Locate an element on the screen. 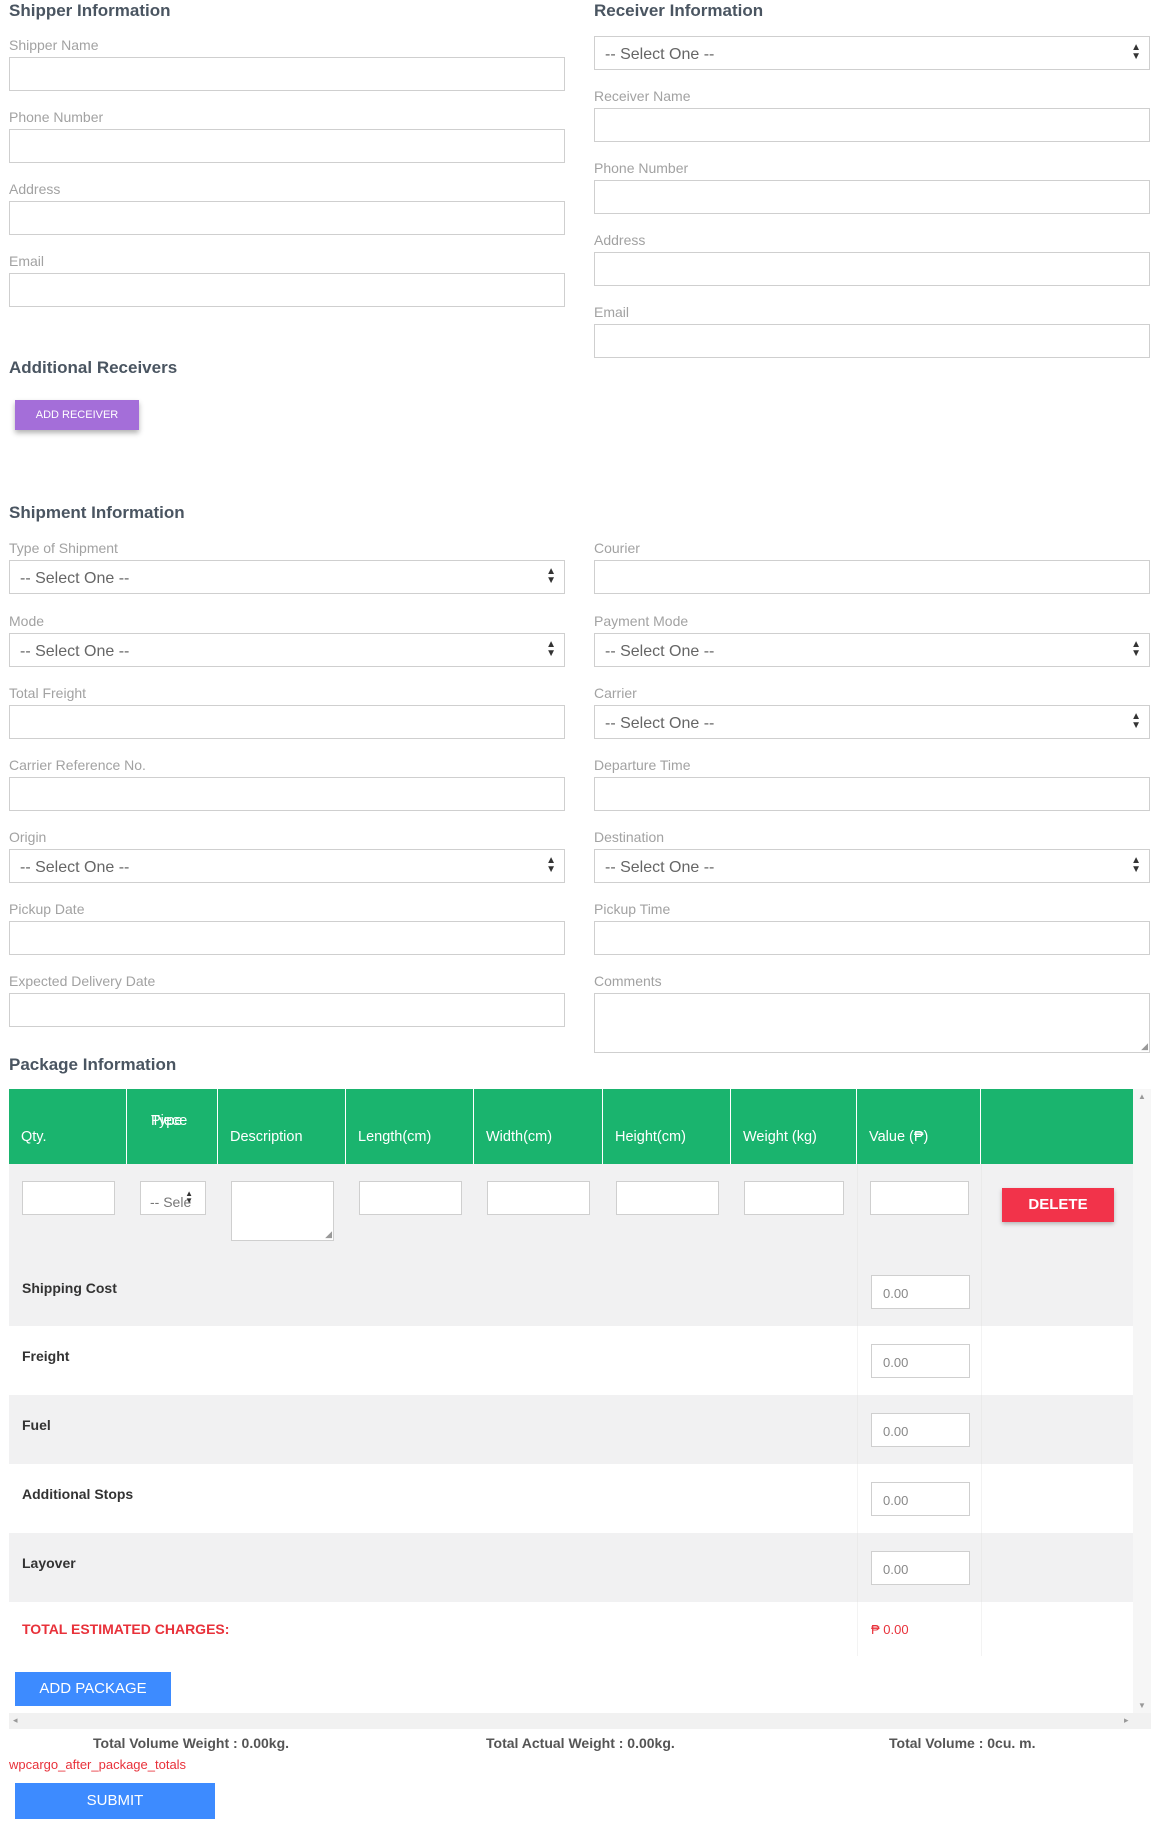  piece-type-select: -- Sele ▲ ▼ is located at coordinates (173, 1198).